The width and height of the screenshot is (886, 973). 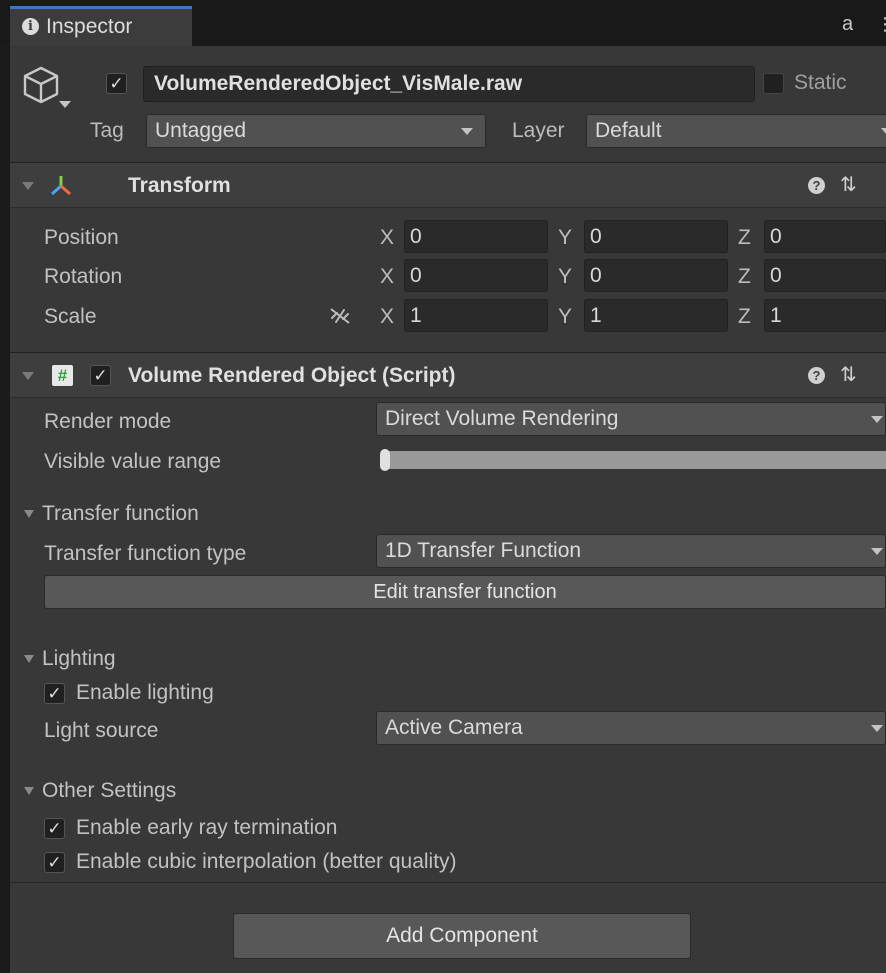 What do you see at coordinates (773, 83) in the screenshot?
I see `static-checkbox` at bounding box center [773, 83].